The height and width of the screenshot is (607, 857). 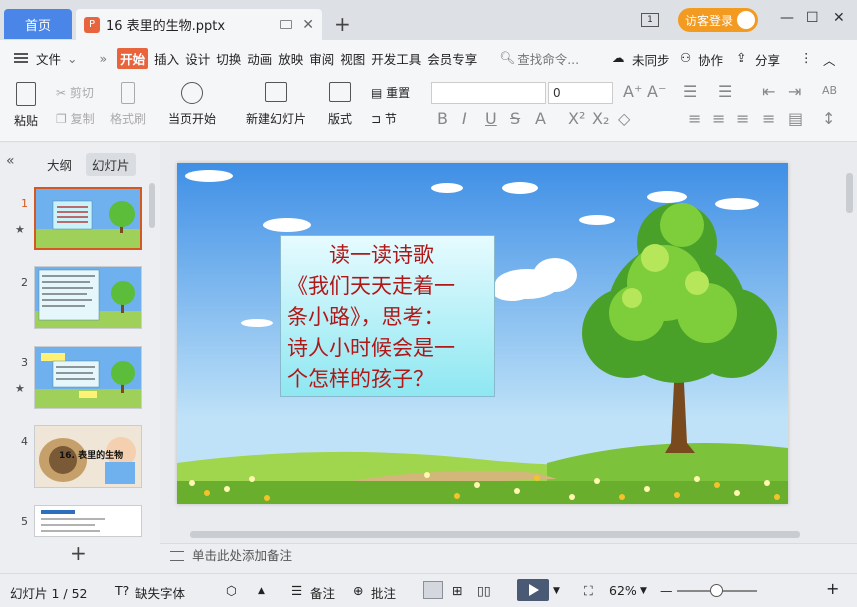 What do you see at coordinates (694, 118) in the screenshot?
I see `align-left-icon: ≡` at bounding box center [694, 118].